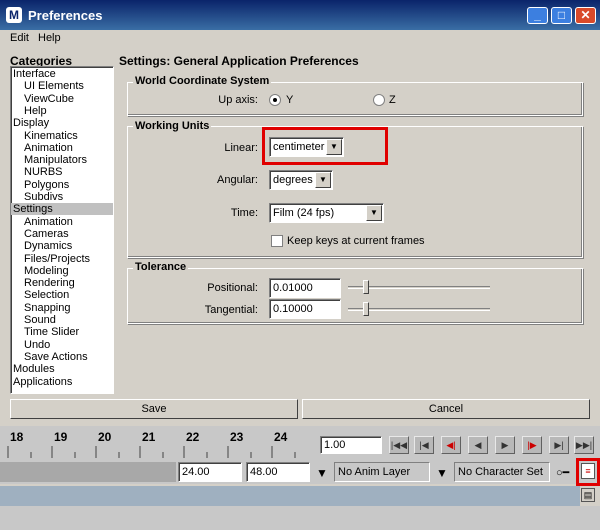 The image size is (600, 530). Describe the element at coordinates (158, 442) in the screenshot. I see `time-slider` at that location.